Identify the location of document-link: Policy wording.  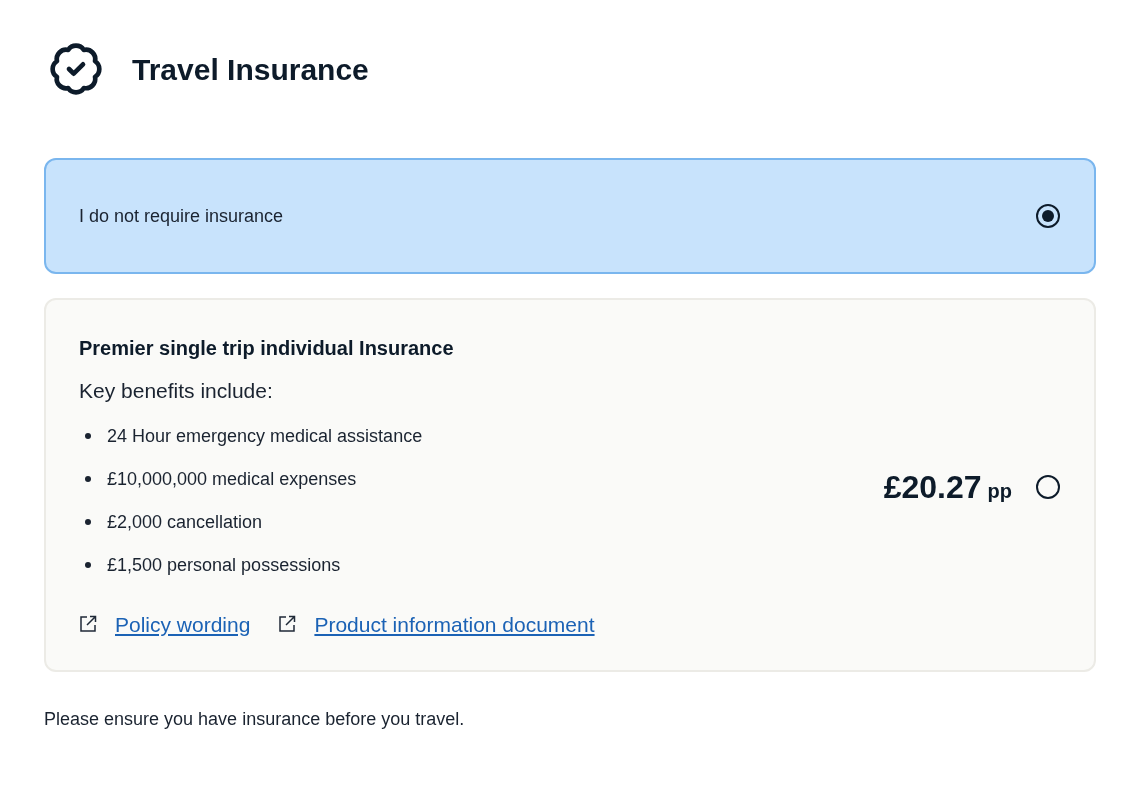
(183, 624).